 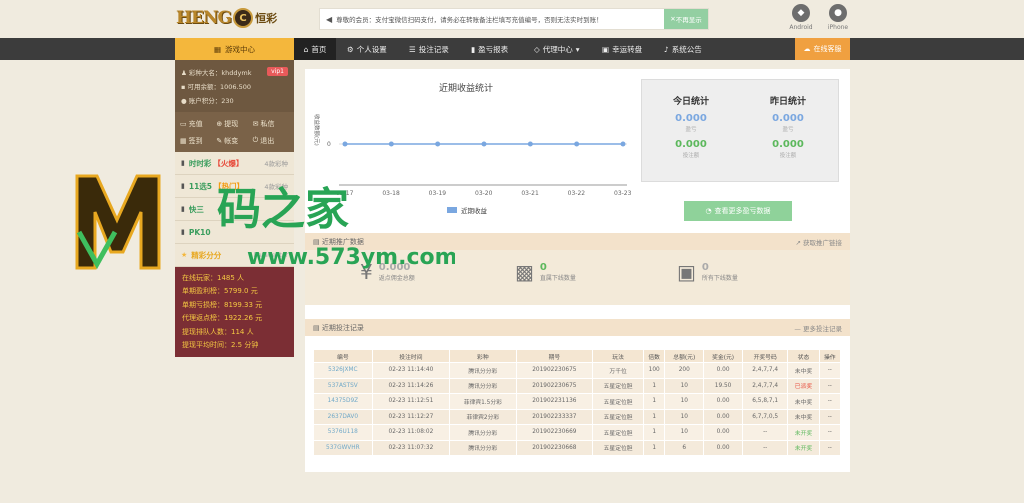 I want to click on table-cell: 201902230668, so click(x=554, y=447).